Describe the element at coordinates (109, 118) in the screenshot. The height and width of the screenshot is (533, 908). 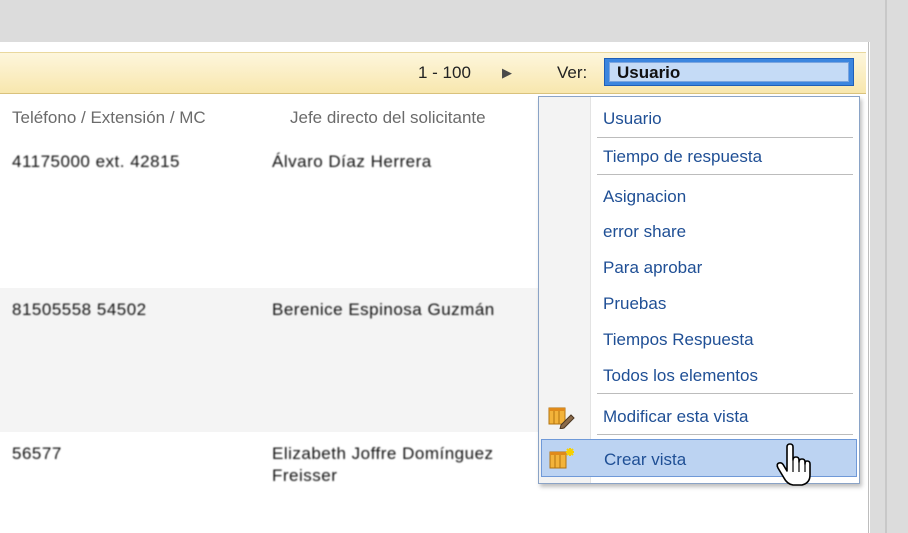
I see `column-header-telefono: Teléfono / Extensión / MC` at that location.